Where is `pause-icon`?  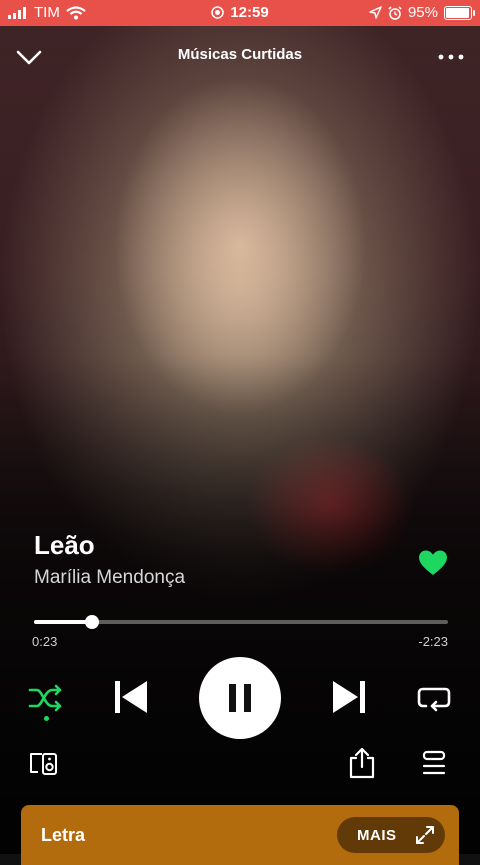
pause-icon is located at coordinates (240, 698).